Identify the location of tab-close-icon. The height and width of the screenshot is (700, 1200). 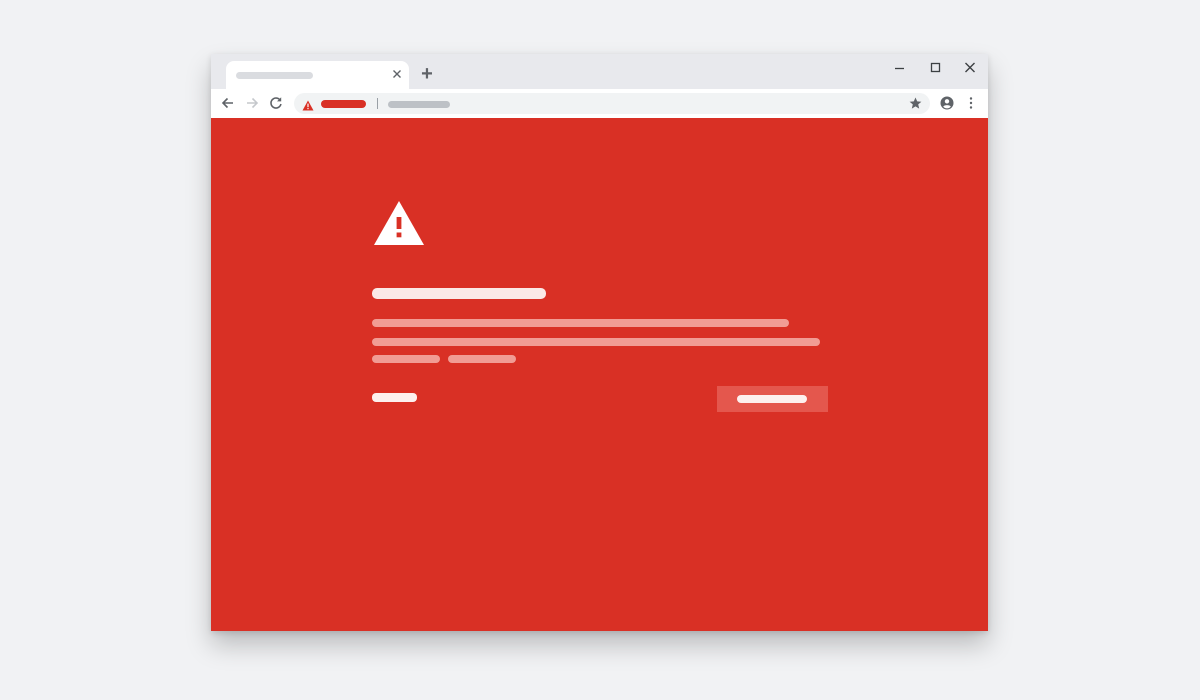
(397, 74).